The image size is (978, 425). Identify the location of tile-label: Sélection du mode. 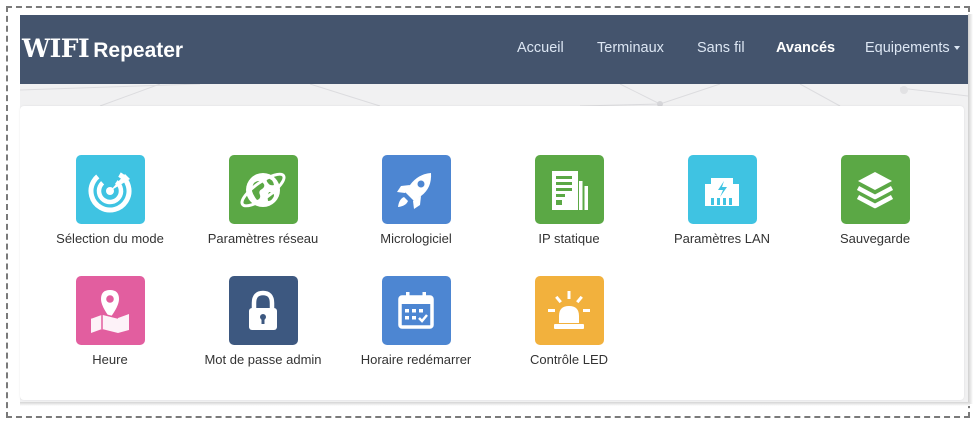
(110, 238).